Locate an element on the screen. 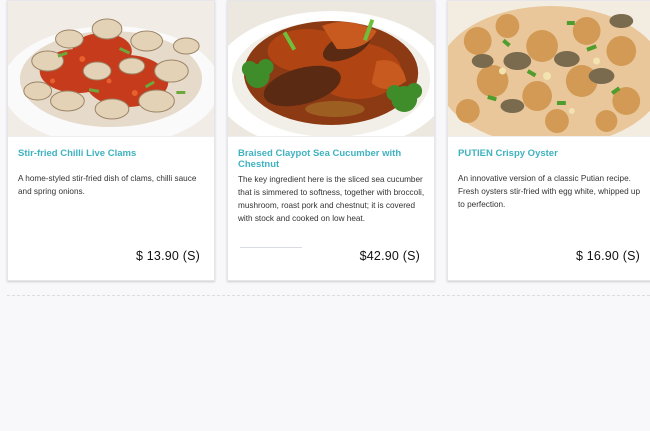 This screenshot has height=431, width=650. sea-cucumber-dish-photo is located at coordinates (331, 69).